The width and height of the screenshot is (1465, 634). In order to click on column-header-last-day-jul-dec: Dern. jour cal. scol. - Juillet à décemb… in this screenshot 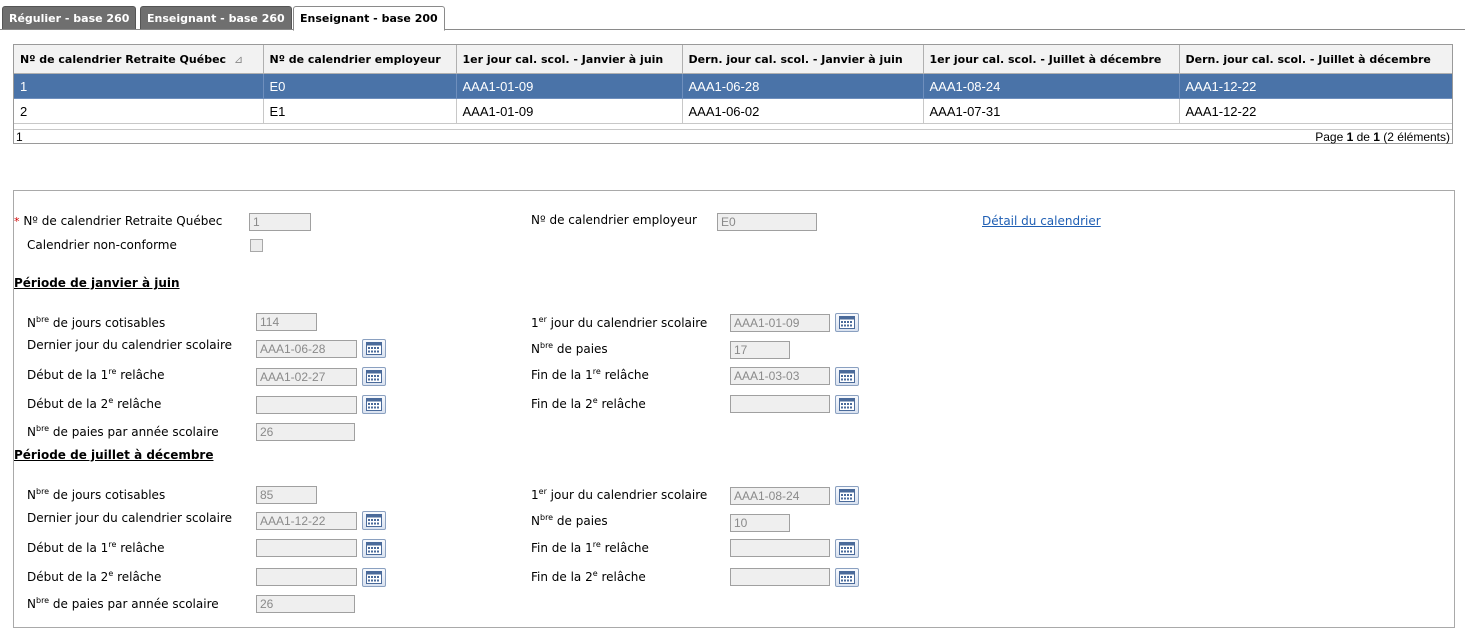, I will do `click(1315, 59)`.